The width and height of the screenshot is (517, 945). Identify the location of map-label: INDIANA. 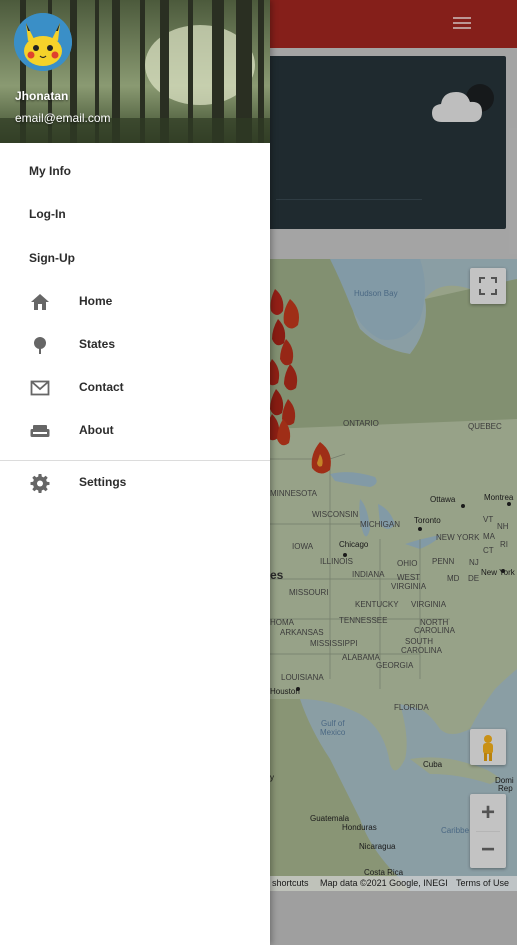
(368, 574).